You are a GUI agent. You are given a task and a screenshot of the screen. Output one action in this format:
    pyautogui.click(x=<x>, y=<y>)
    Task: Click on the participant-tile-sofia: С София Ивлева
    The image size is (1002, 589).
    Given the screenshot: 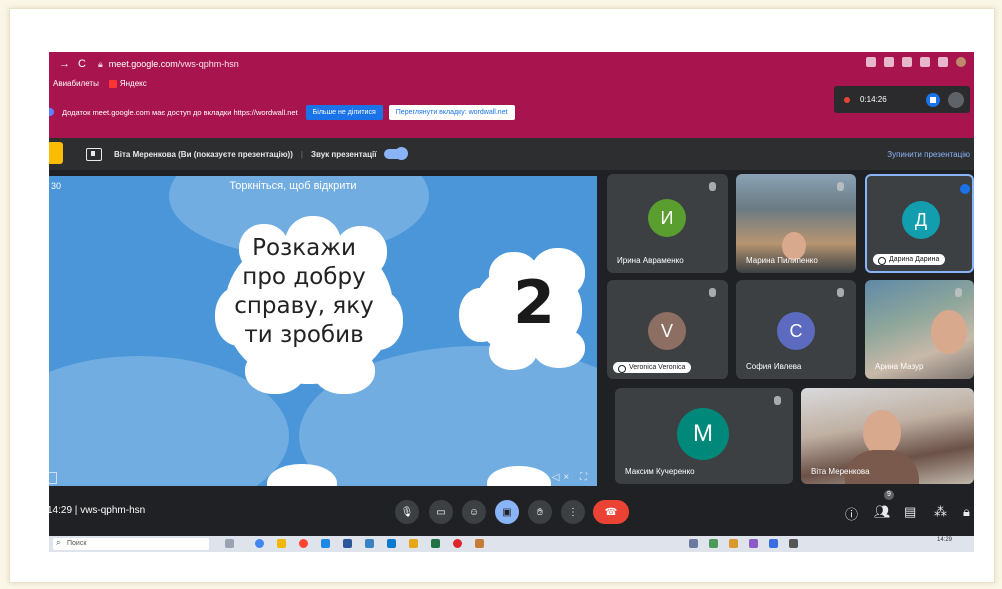 What is the action you would take?
    pyautogui.click(x=796, y=329)
    